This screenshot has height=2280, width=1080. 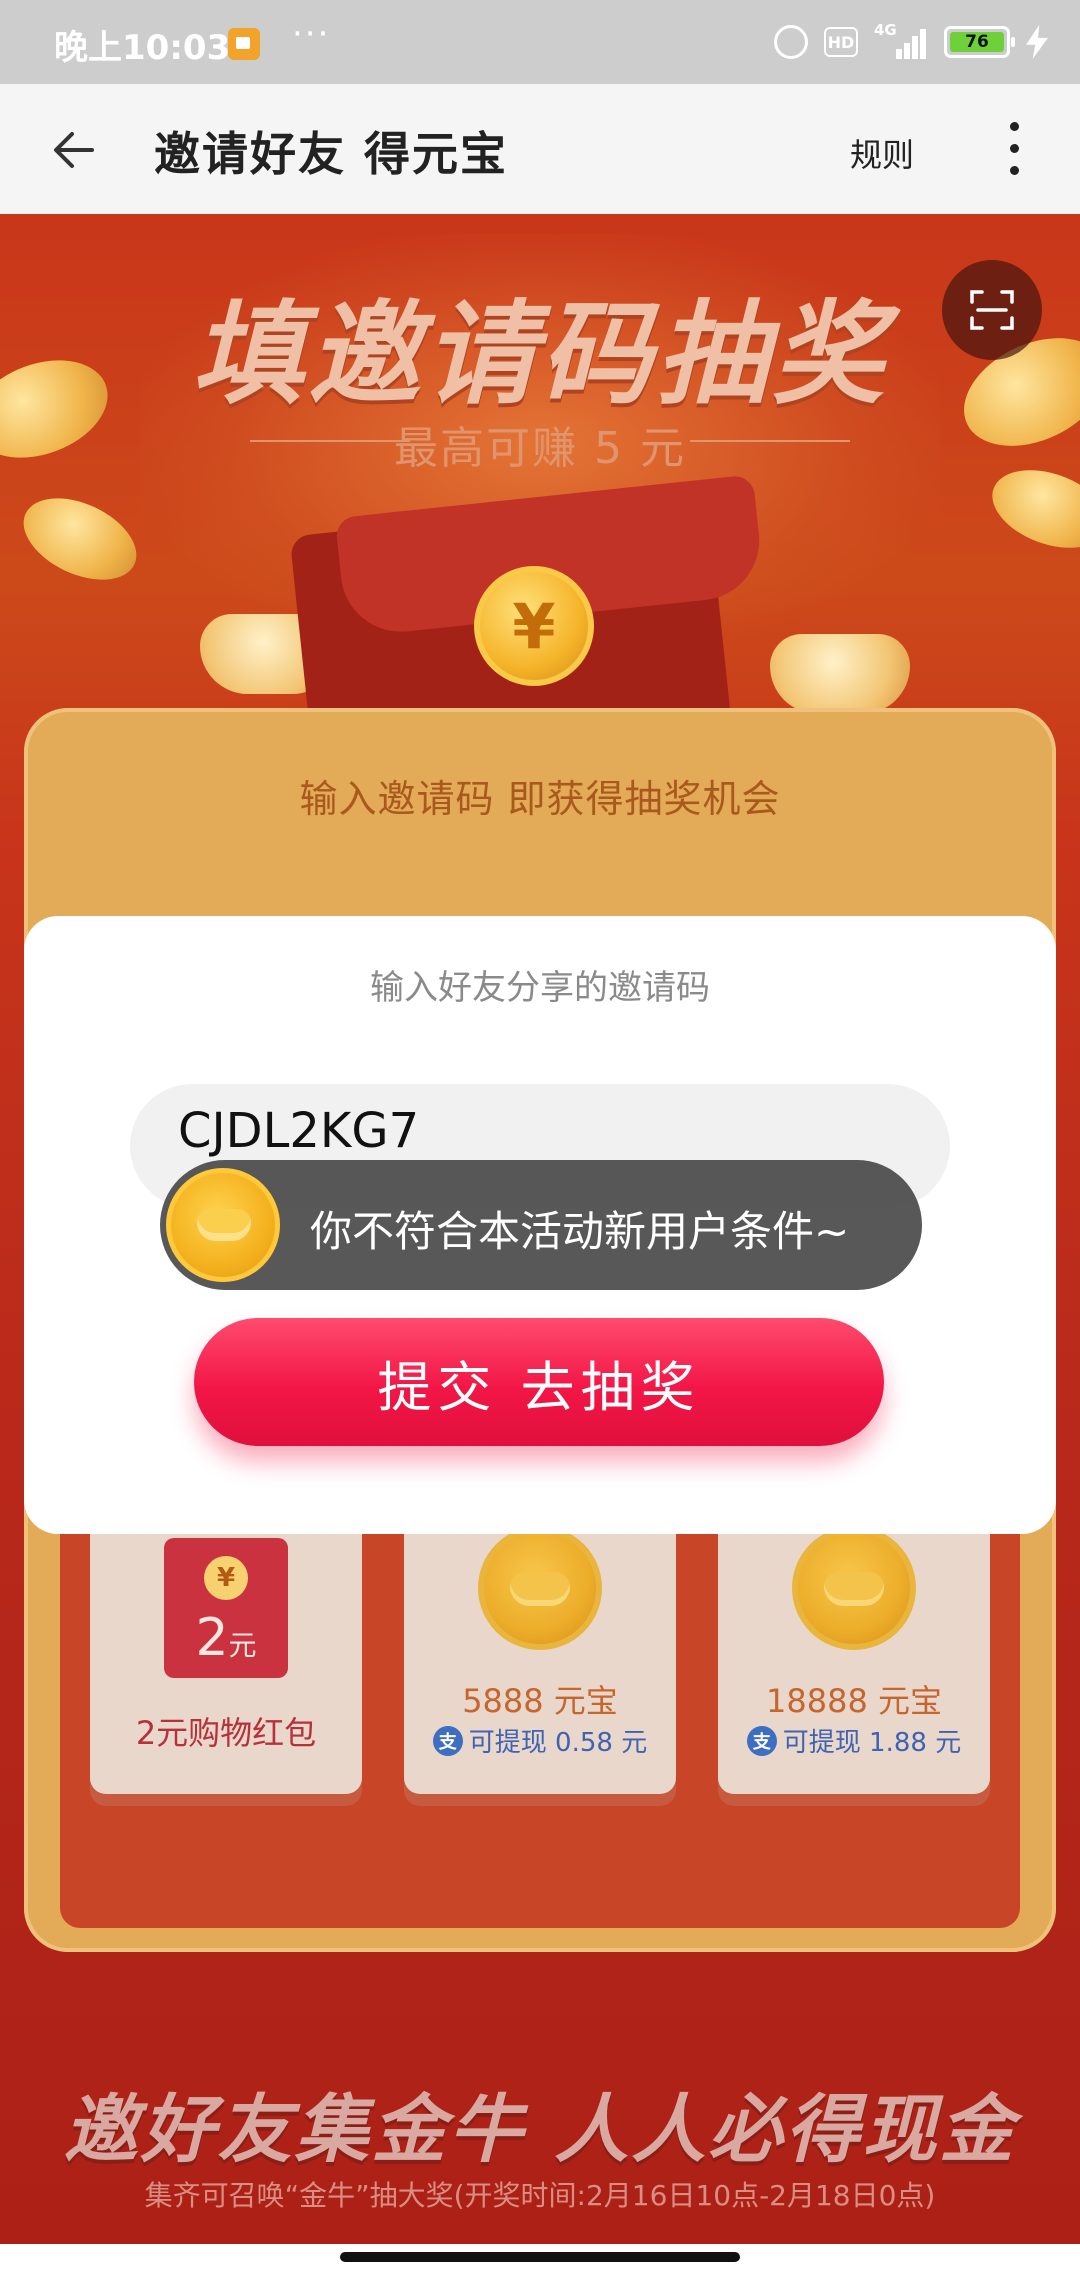 I want to click on prize-amount: 18888 元宝, so click(x=854, y=1701).